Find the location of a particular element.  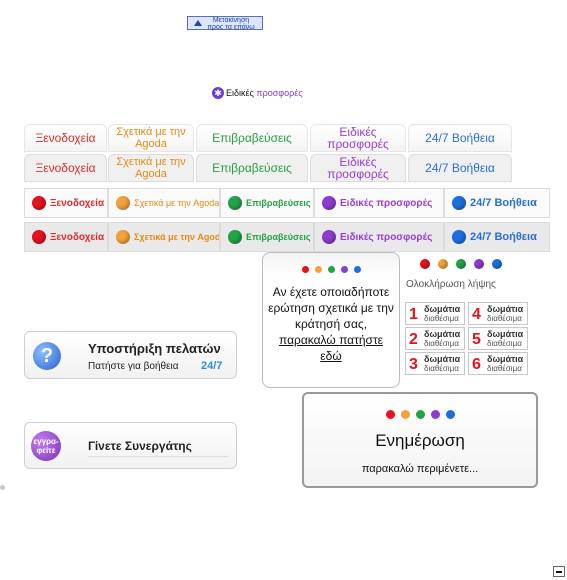

move-up-line1: Μετακίνηση is located at coordinates (231, 20).